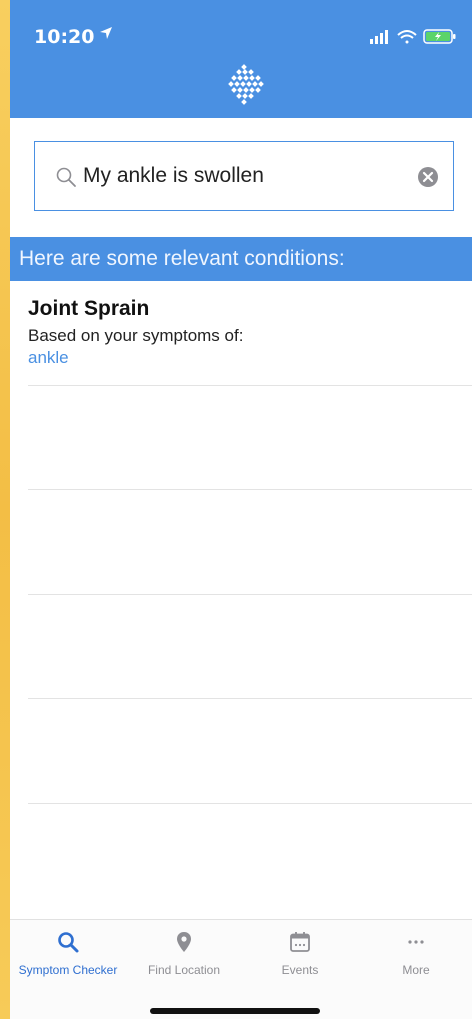 The image size is (472, 1019). I want to click on status-icons, so click(413, 36).